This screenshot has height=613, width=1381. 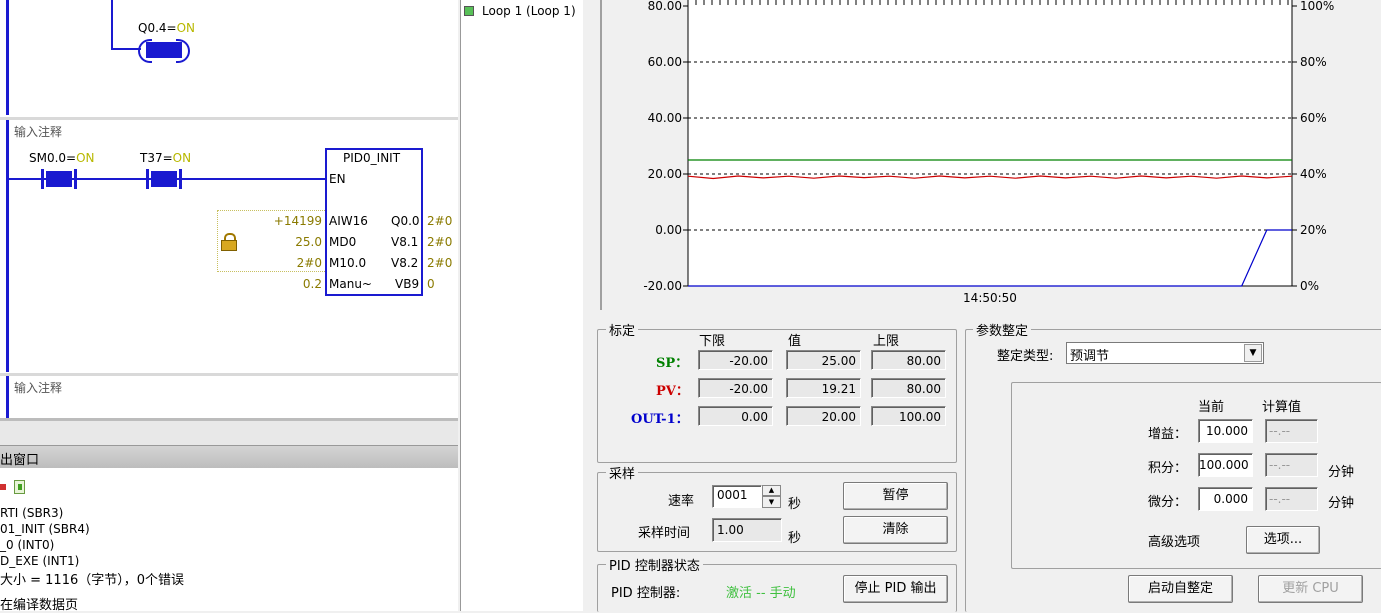 What do you see at coordinates (343, 242) in the screenshot?
I see `input-pin: MD0` at bounding box center [343, 242].